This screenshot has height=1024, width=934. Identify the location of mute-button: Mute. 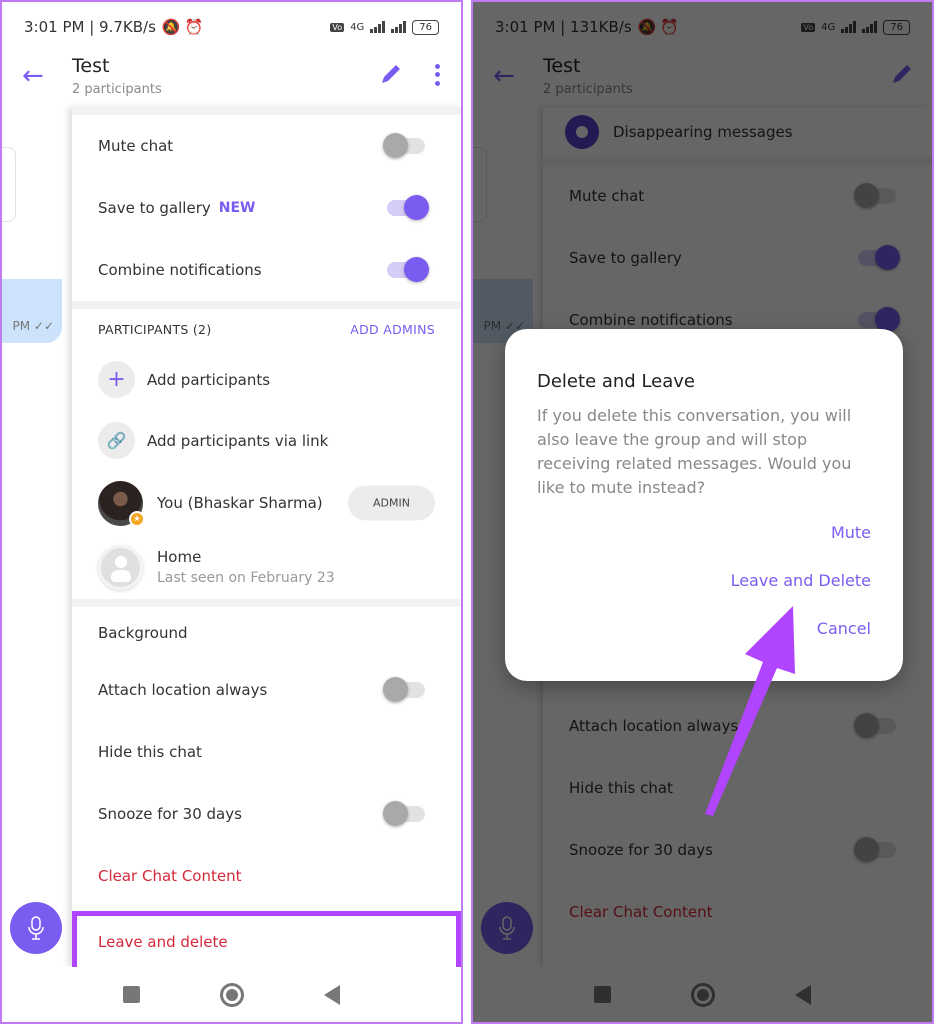
(851, 533).